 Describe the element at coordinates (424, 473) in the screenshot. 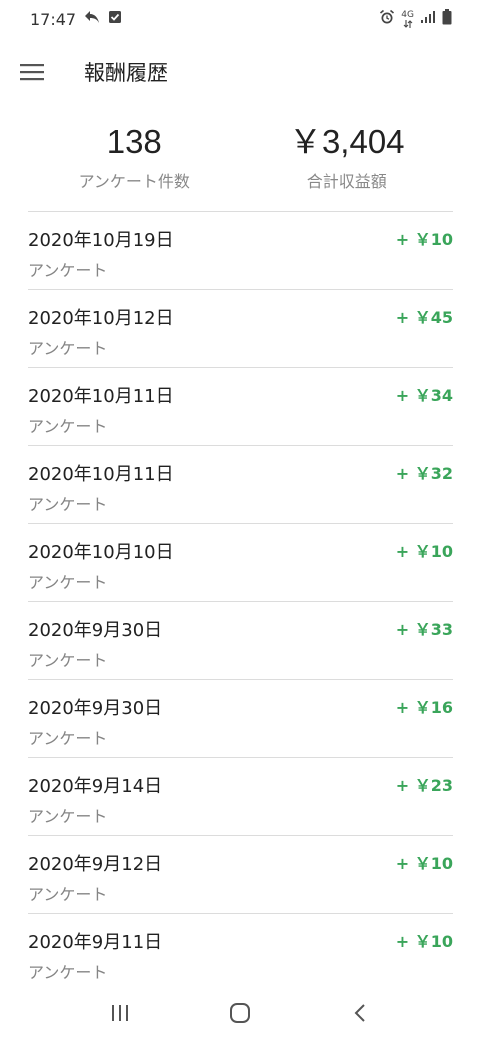

I see `history-amount: + ￥32` at that location.